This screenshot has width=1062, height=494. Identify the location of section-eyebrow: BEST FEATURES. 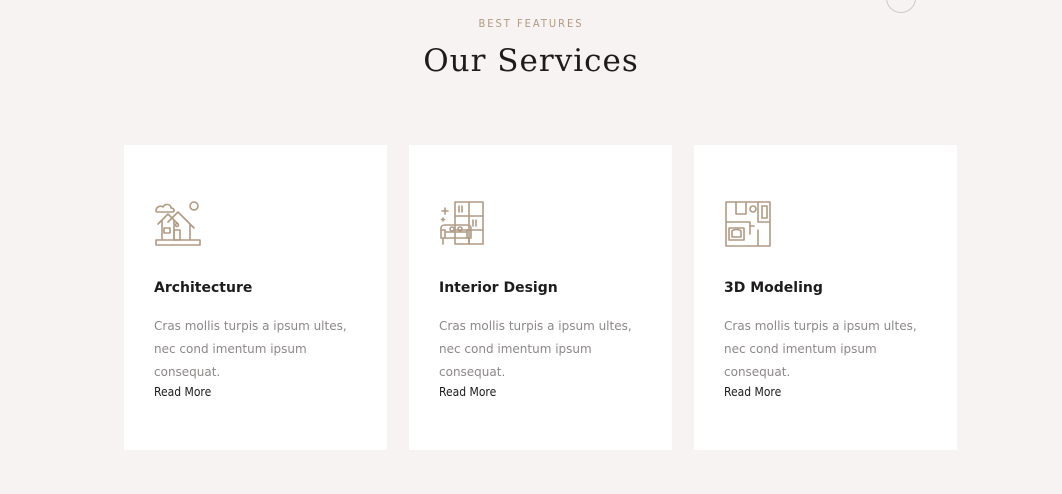
(531, 23).